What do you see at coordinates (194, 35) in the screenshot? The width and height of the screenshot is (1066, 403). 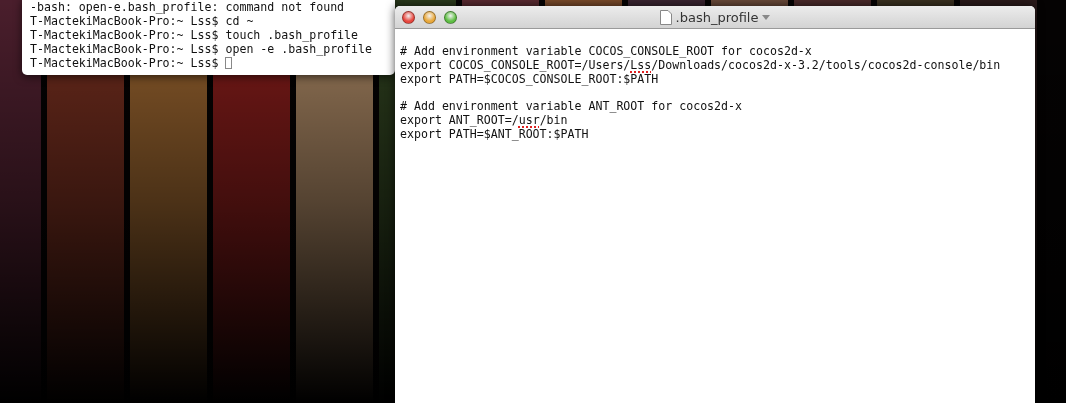 I see `terminal-line: T-MactekiMacBook-Pro:~ Lss$ touch .bash_profile` at bounding box center [194, 35].